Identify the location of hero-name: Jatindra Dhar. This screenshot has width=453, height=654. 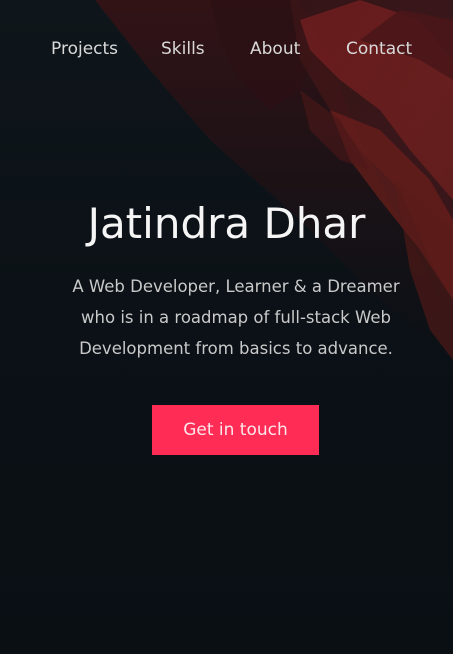
(226, 223).